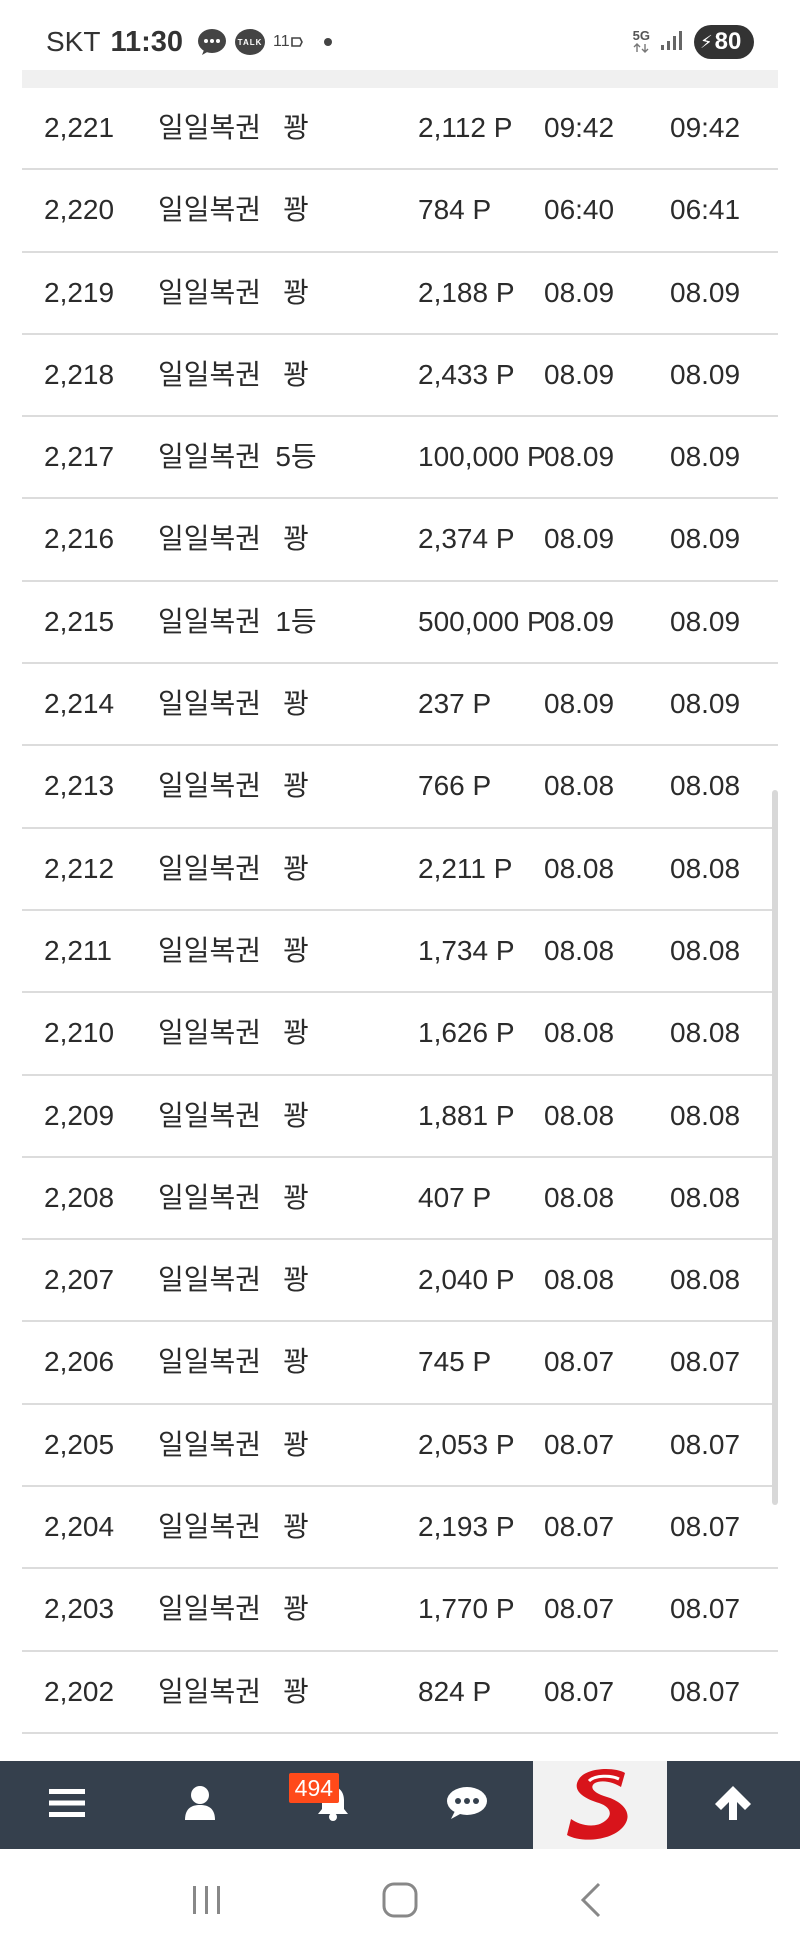 This screenshot has width=800, height=1956. I want to click on charging-icon: ⚡, so click(706, 41).